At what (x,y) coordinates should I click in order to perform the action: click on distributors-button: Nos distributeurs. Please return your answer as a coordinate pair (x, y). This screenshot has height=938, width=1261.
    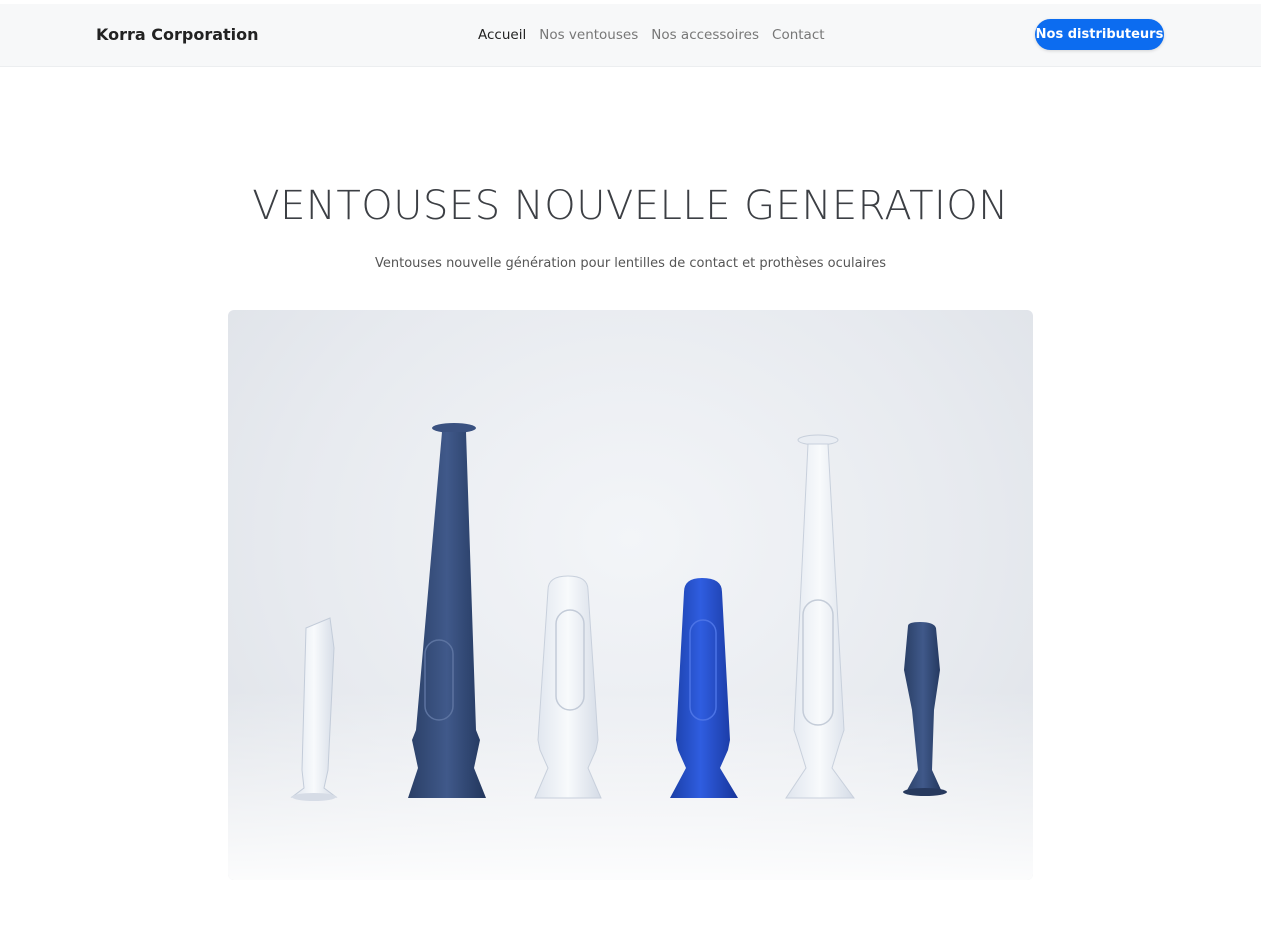
    Looking at the image, I should click on (1099, 34).